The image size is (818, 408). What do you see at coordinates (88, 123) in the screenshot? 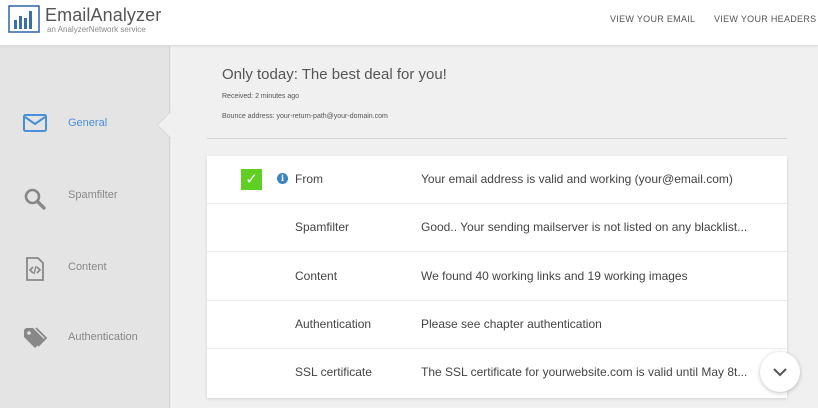
I see `sidebar-item-label: General` at bounding box center [88, 123].